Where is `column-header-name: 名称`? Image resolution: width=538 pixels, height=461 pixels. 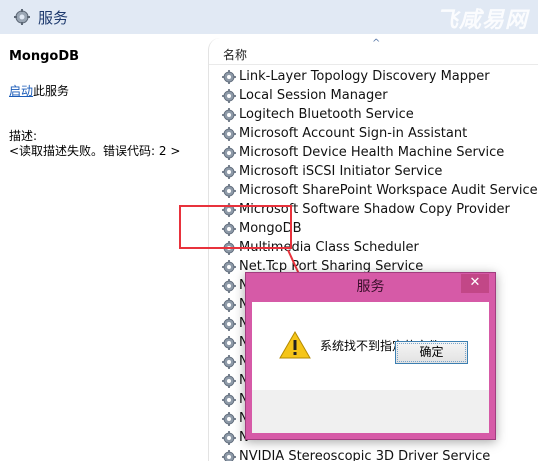 column-header-name: 名称 is located at coordinates (235, 54).